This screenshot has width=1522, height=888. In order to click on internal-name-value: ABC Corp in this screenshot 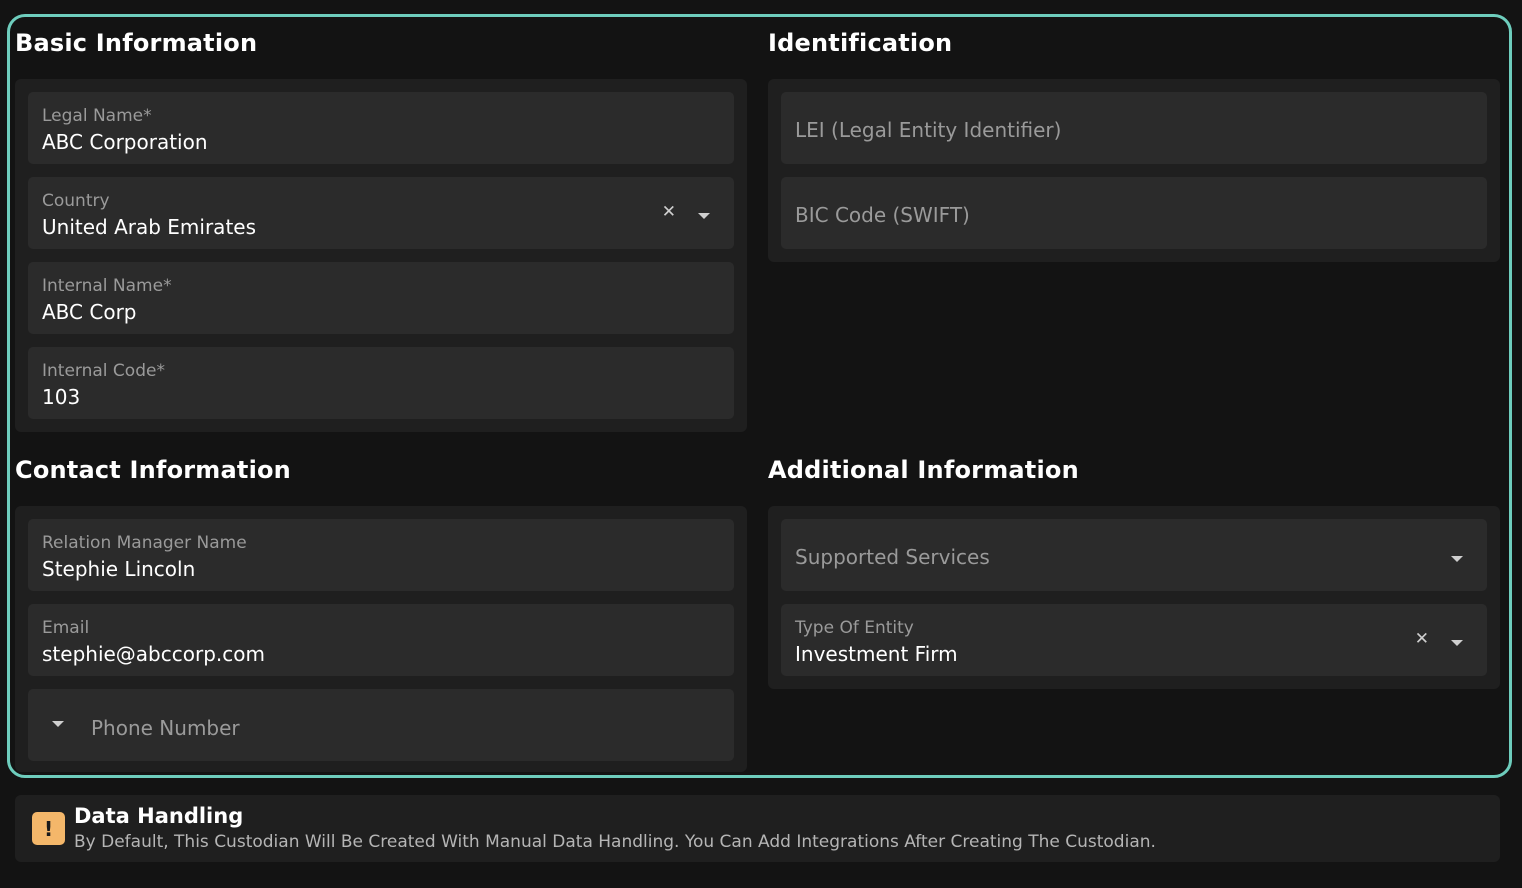, I will do `click(89, 312)`.